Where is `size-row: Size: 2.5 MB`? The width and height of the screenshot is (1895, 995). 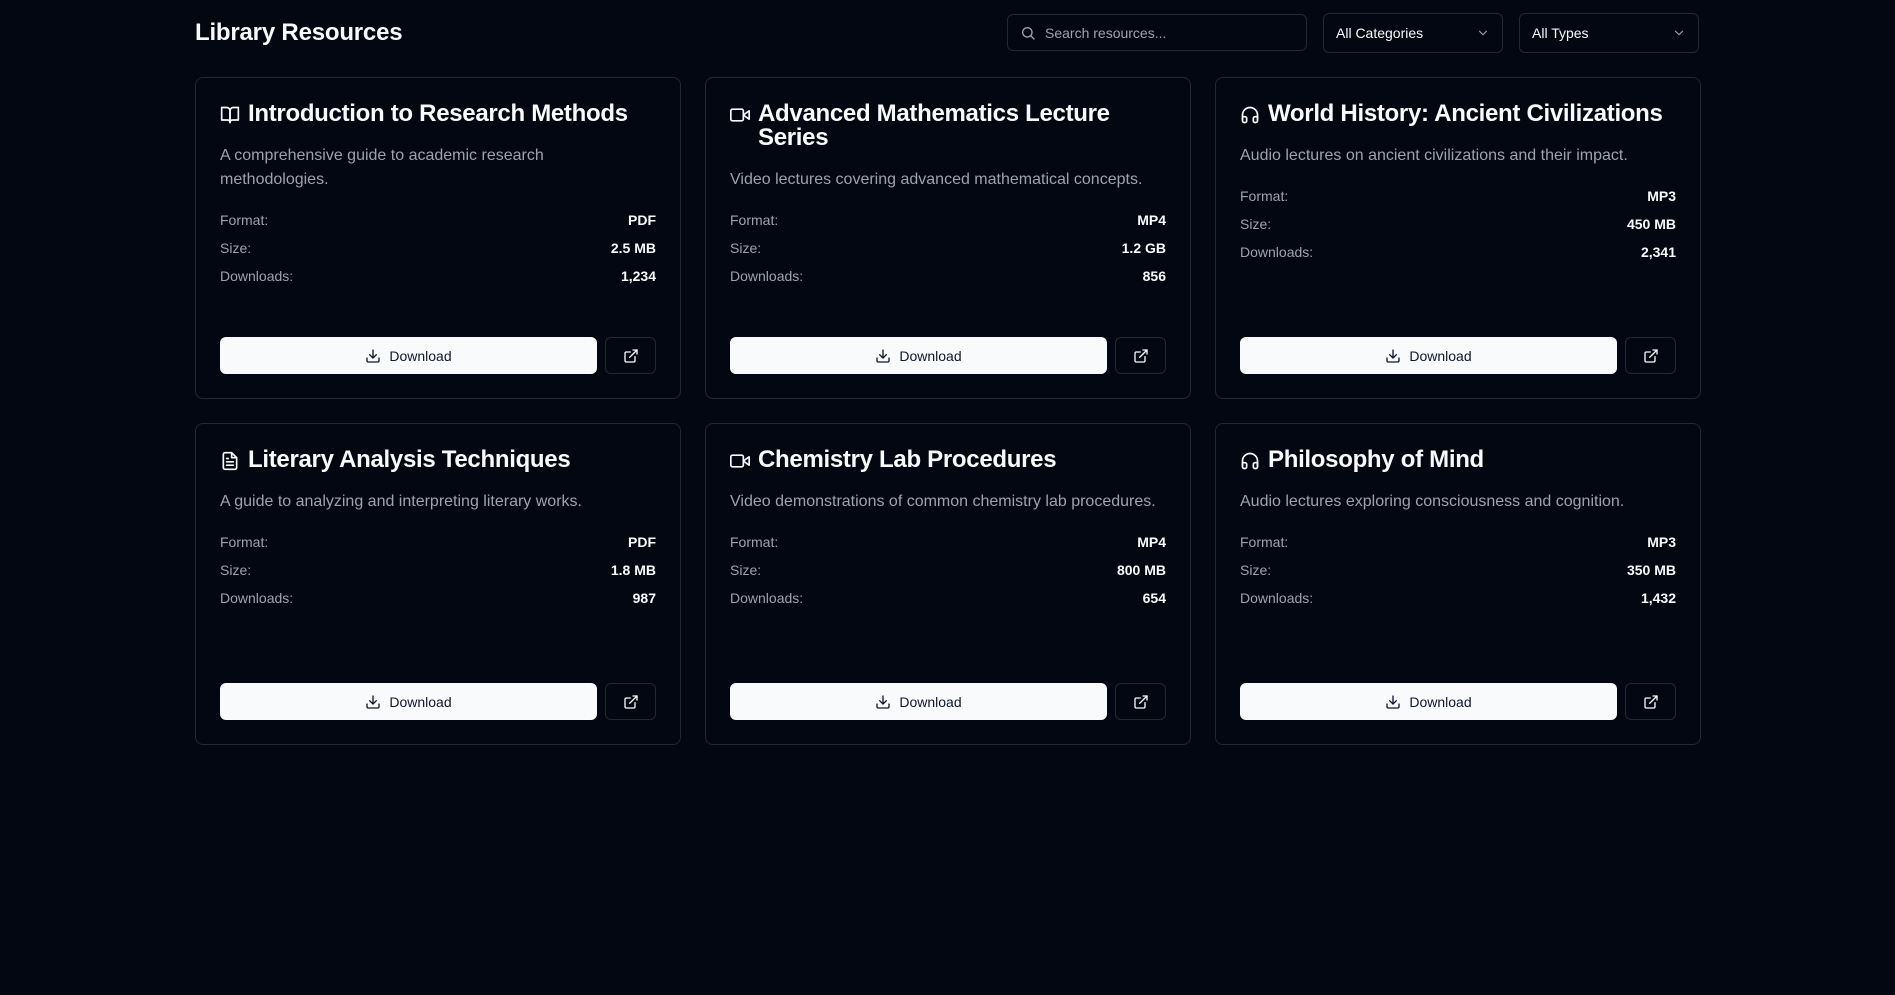 size-row: Size: 2.5 MB is located at coordinates (438, 248).